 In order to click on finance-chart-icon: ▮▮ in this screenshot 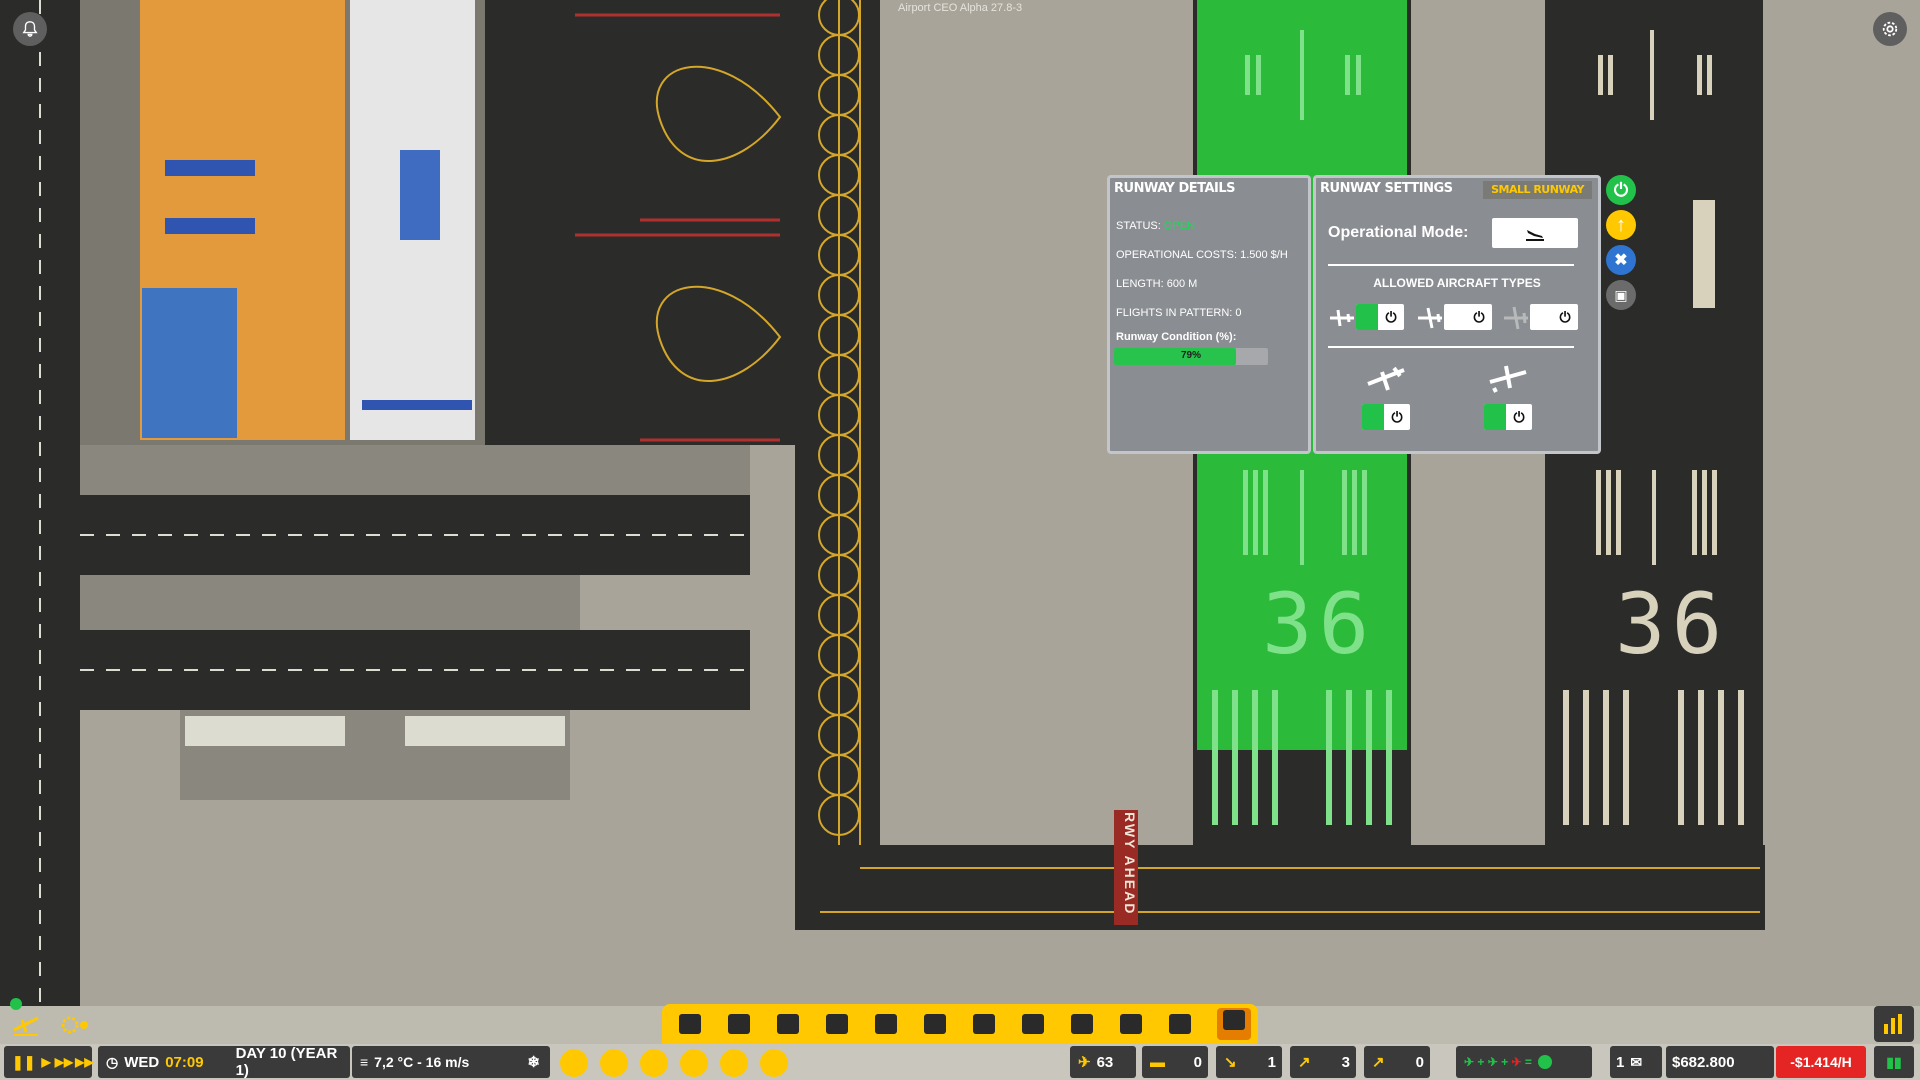, I will do `click(1894, 1061)`.